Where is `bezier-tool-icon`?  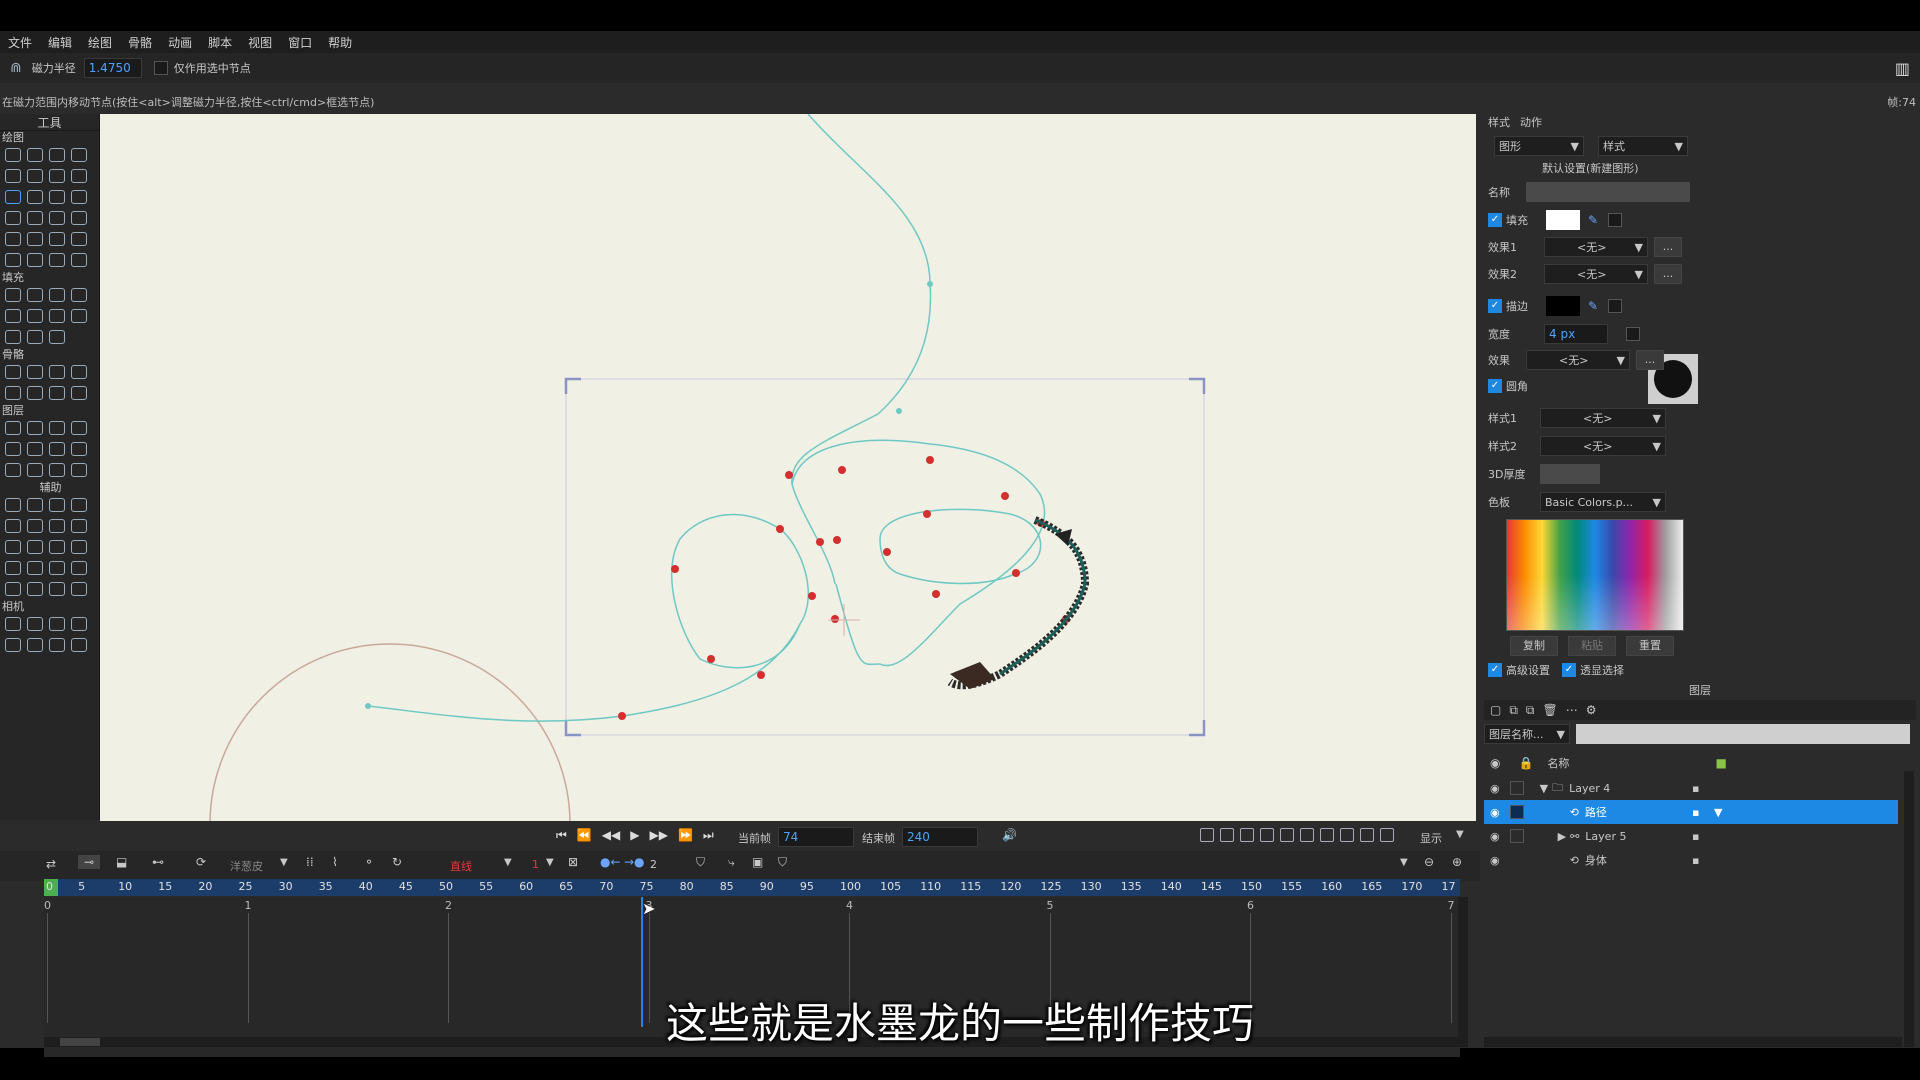 bezier-tool-icon is located at coordinates (79, 176).